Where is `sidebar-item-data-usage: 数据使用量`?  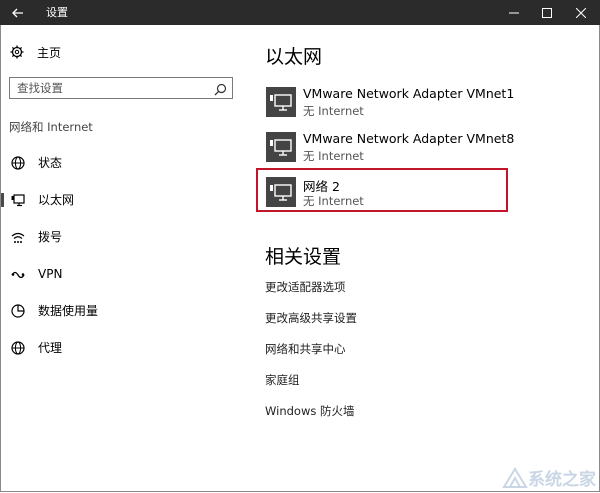 sidebar-item-data-usage: 数据使用量 is located at coordinates (120, 311).